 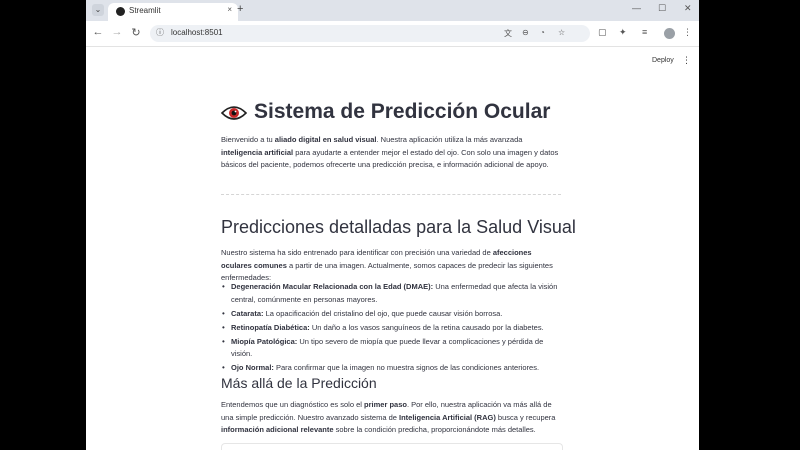 What do you see at coordinates (136, 32) in the screenshot?
I see `reload-icon: ↻` at bounding box center [136, 32].